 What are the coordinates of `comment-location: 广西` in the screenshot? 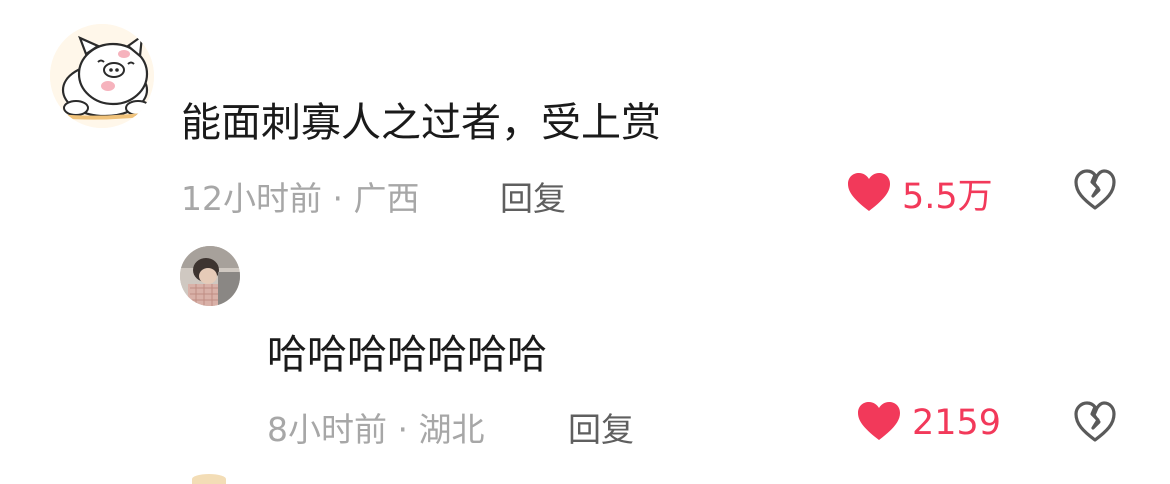 It's located at (386, 198).